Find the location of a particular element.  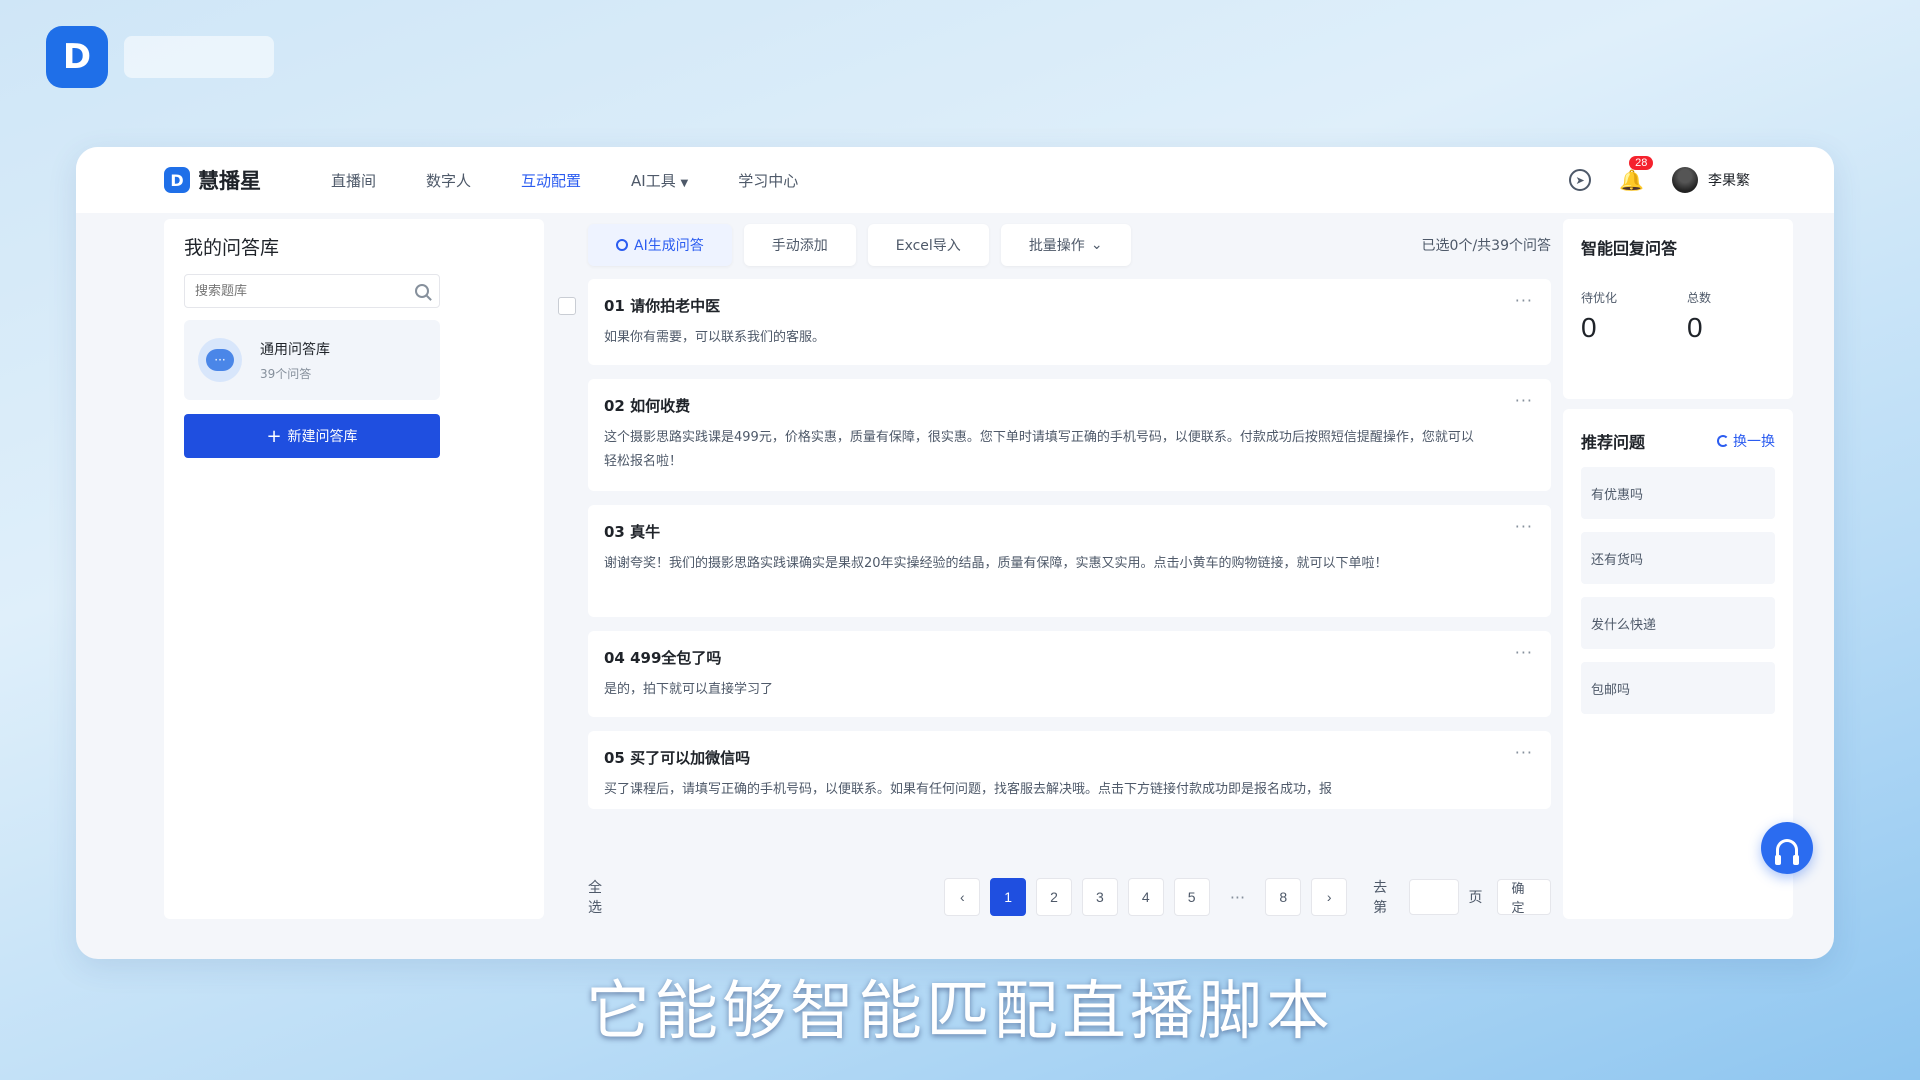

new-library-label: 新建问答库 is located at coordinates (322, 437).